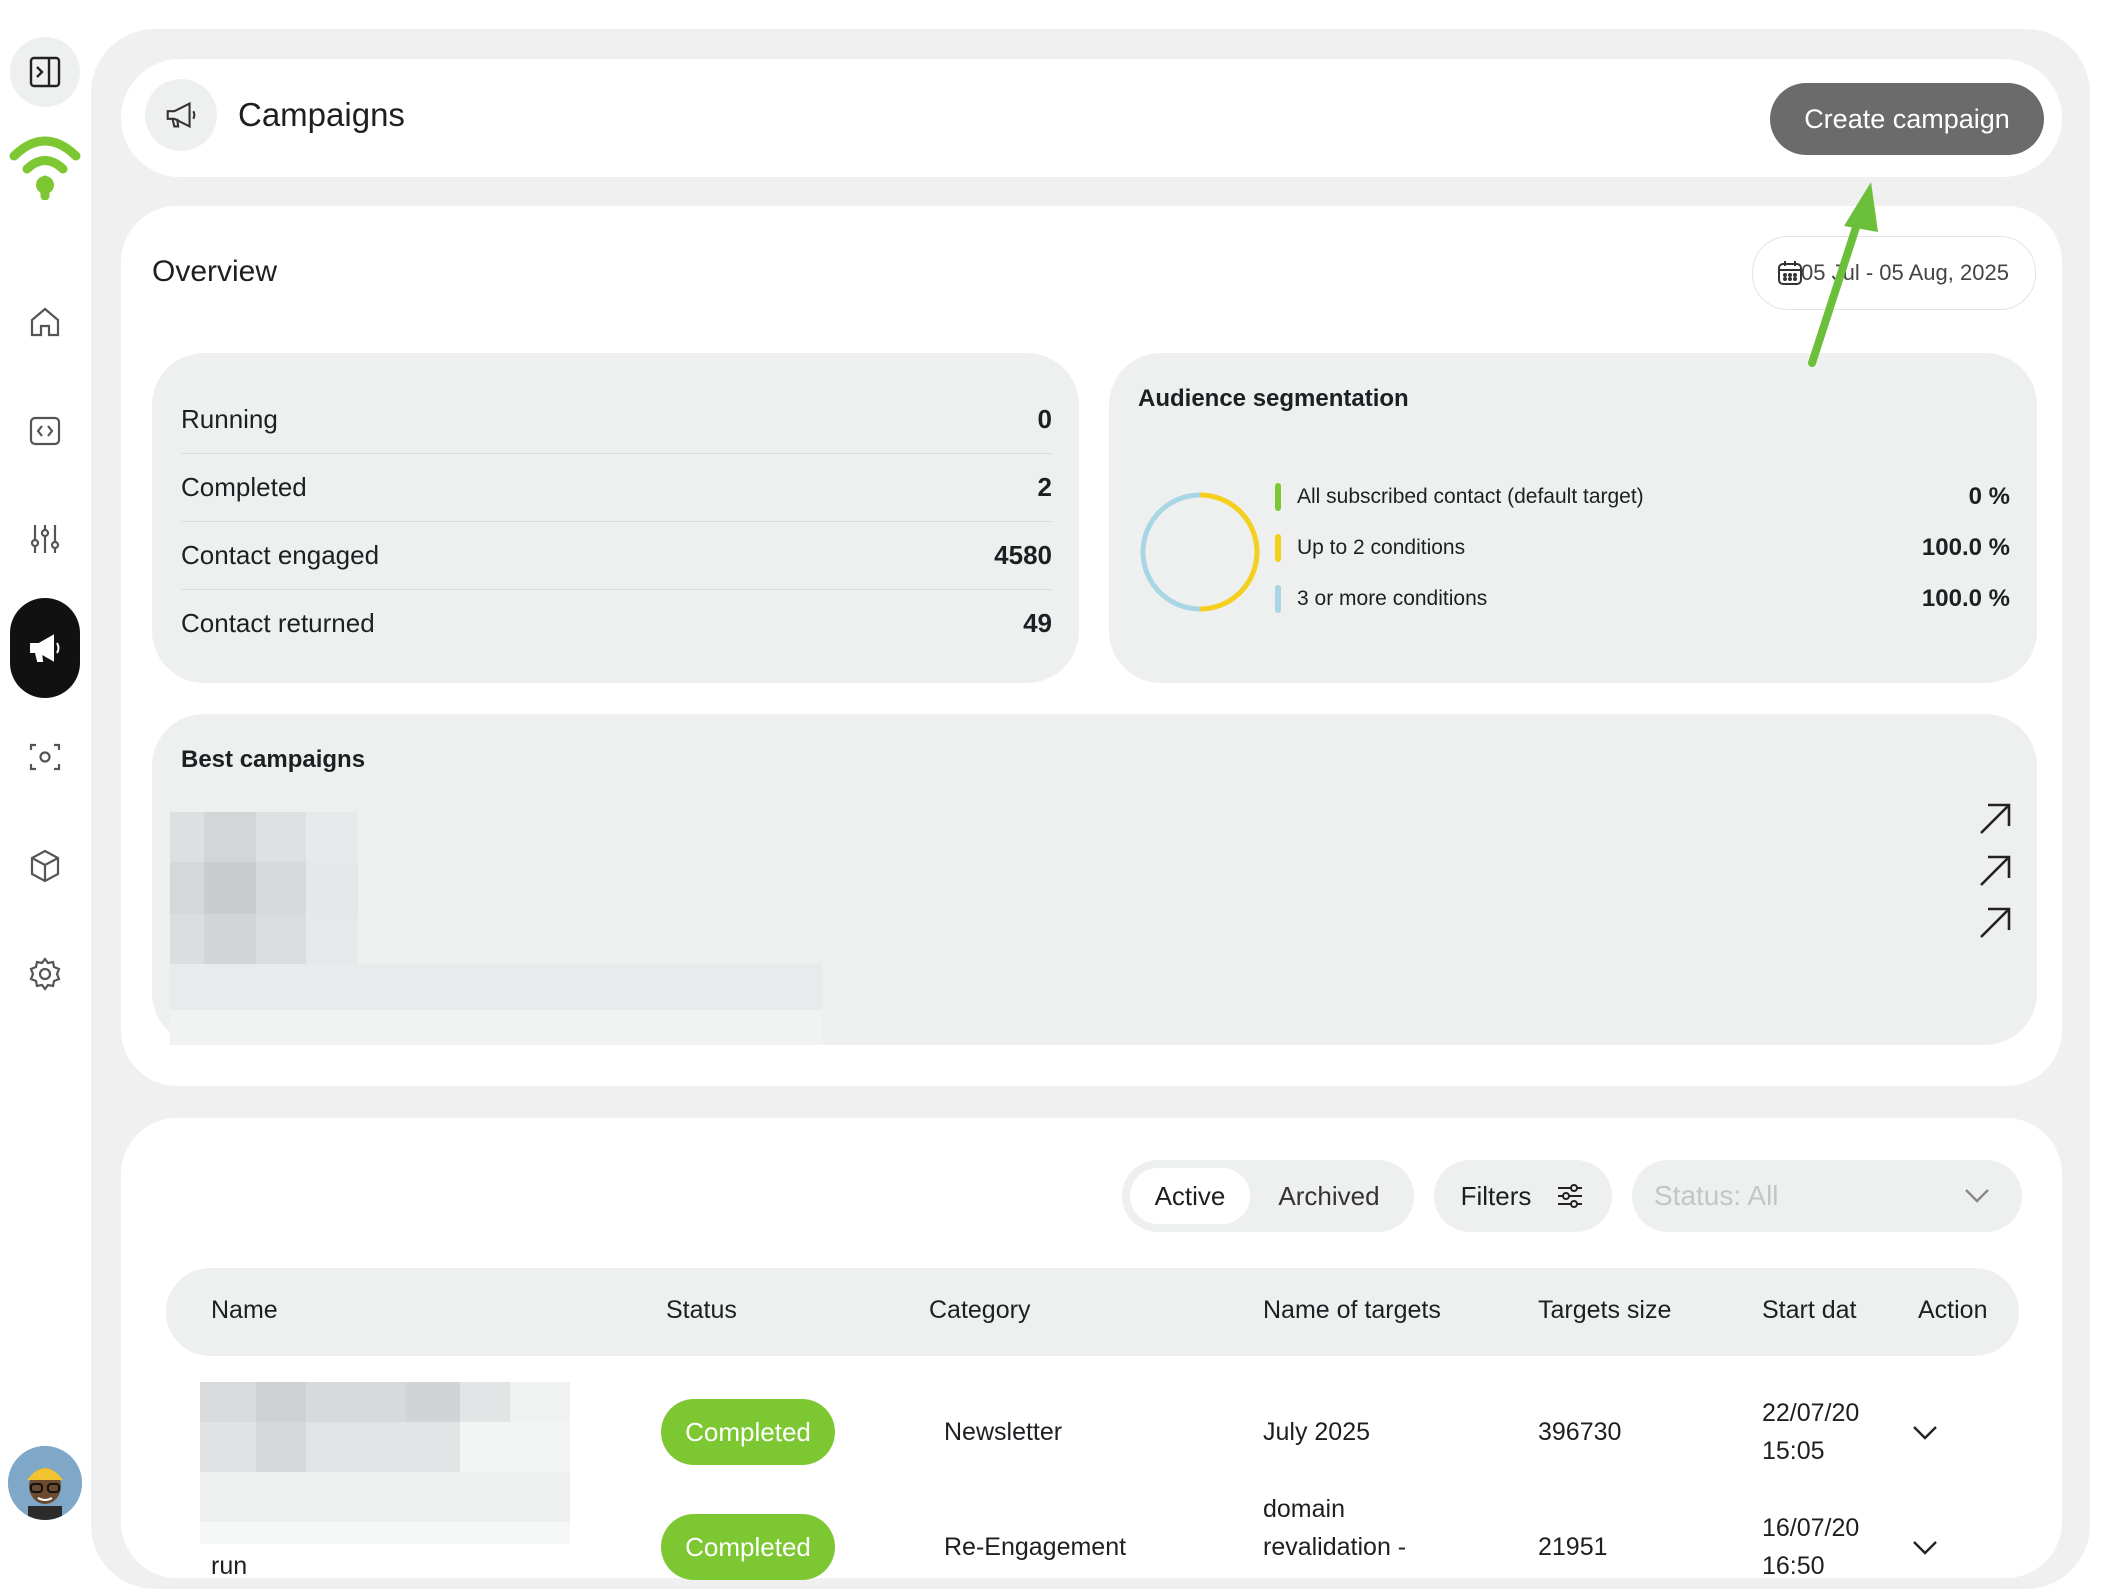 This screenshot has width=2122, height=1589. Describe the element at coordinates (1716, 1195) in the screenshot. I see `status-select-value: Status: All` at that location.